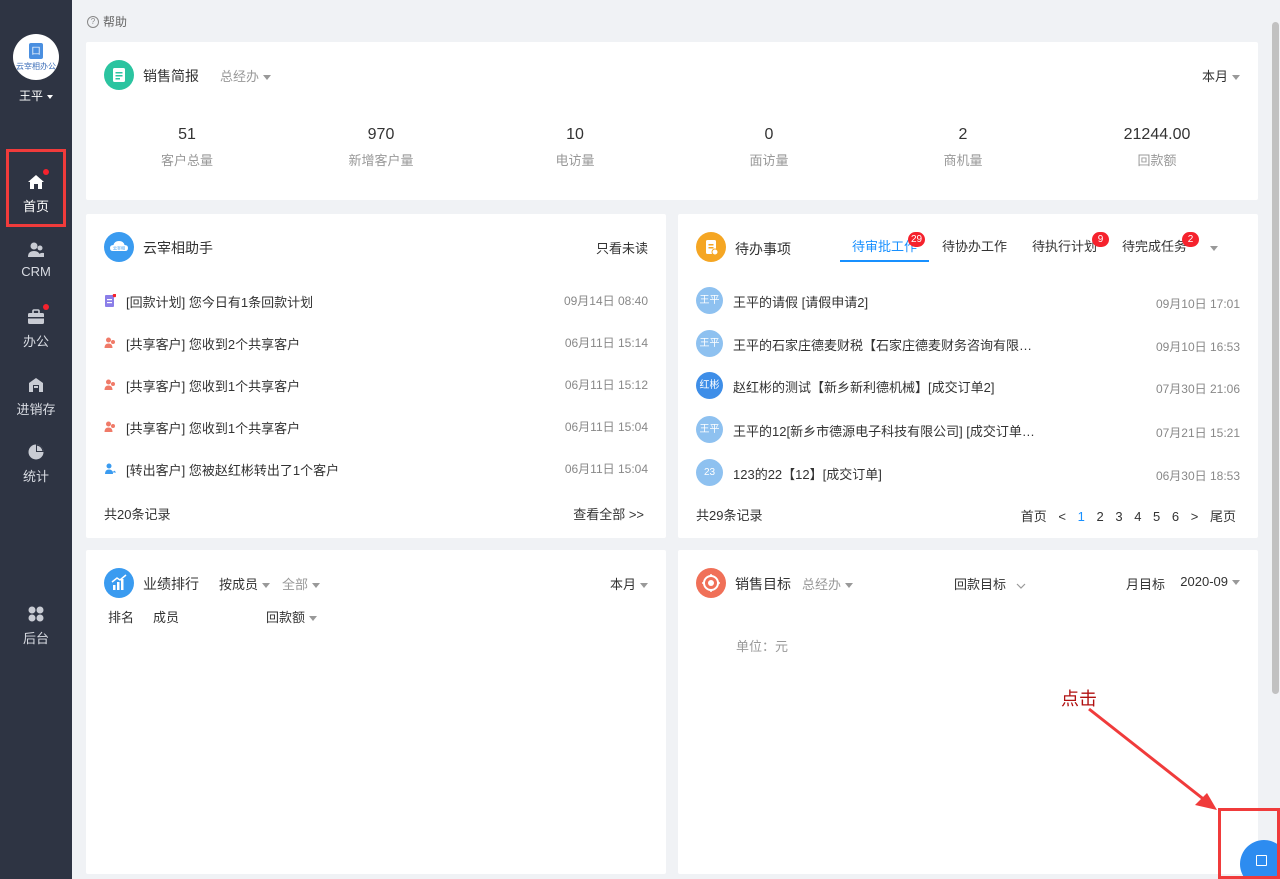  Describe the element at coordinates (313, 619) in the screenshot. I see `sort-icon` at that location.